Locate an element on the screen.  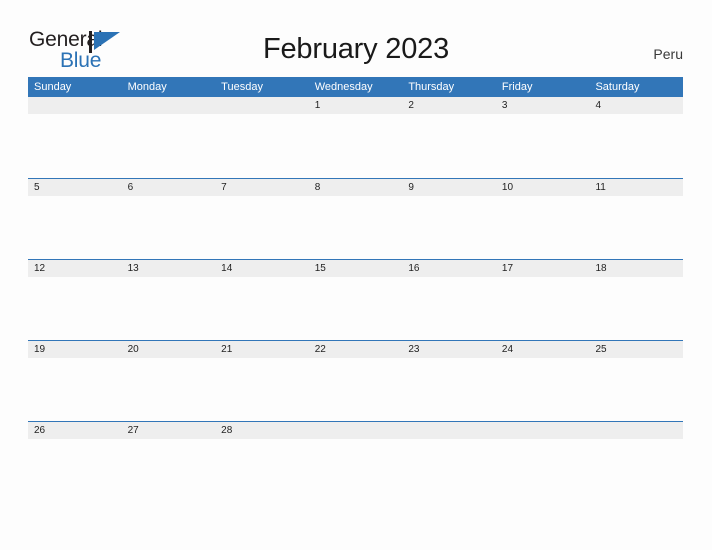
day-cell: 23 is located at coordinates (449, 381).